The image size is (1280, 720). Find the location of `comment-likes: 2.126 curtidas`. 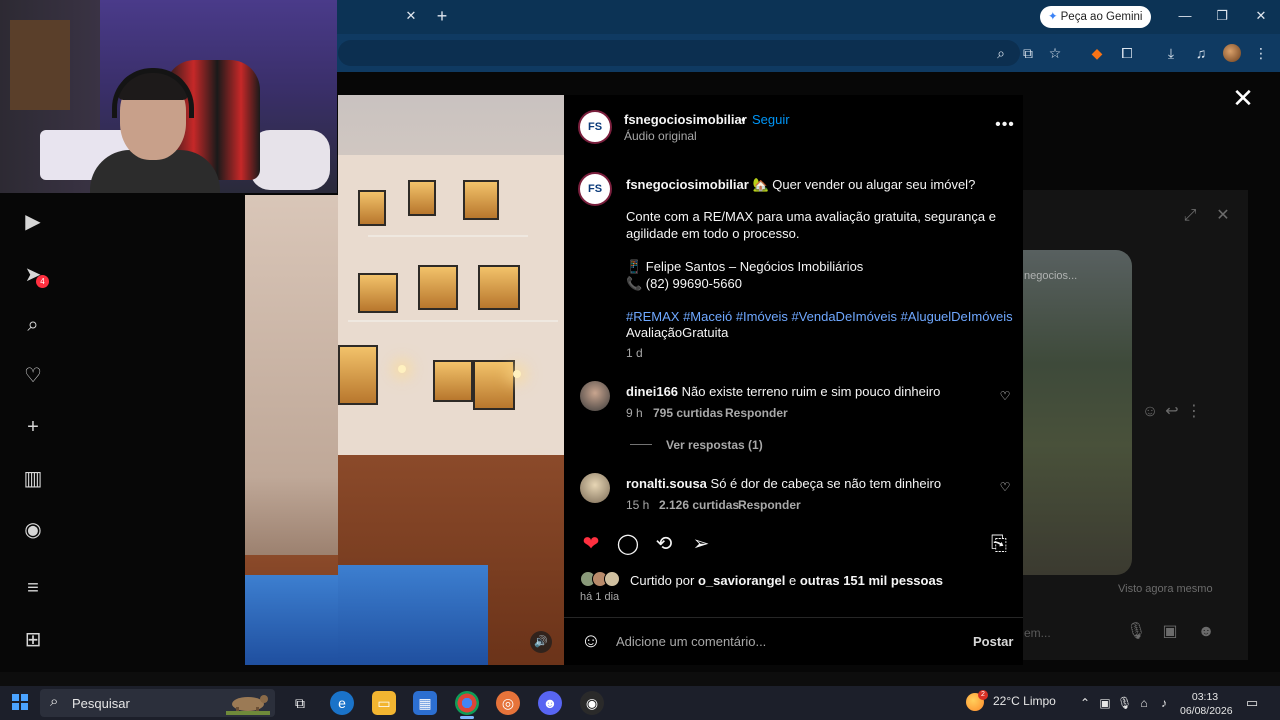

comment-likes: 2.126 curtidas is located at coordinates (699, 505).